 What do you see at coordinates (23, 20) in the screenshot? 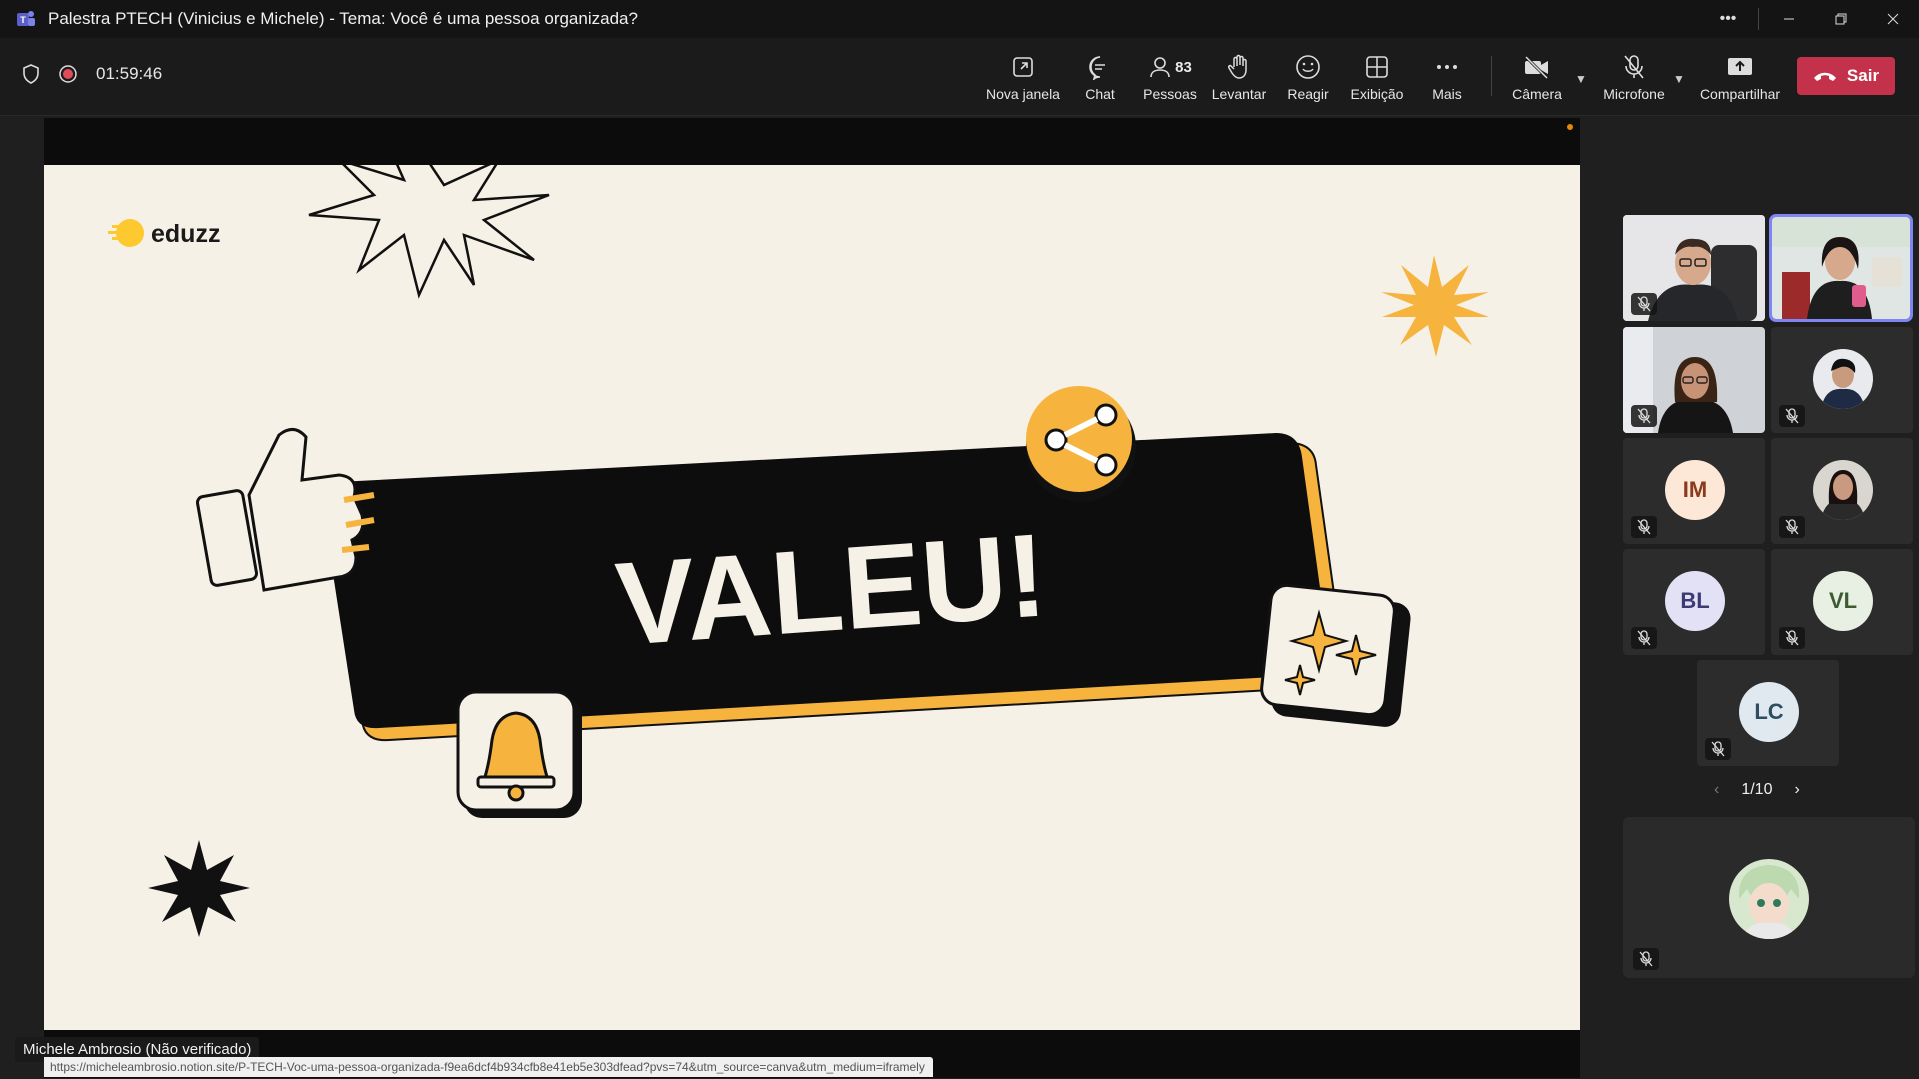
I see `svg-text: T` at bounding box center [23, 20].